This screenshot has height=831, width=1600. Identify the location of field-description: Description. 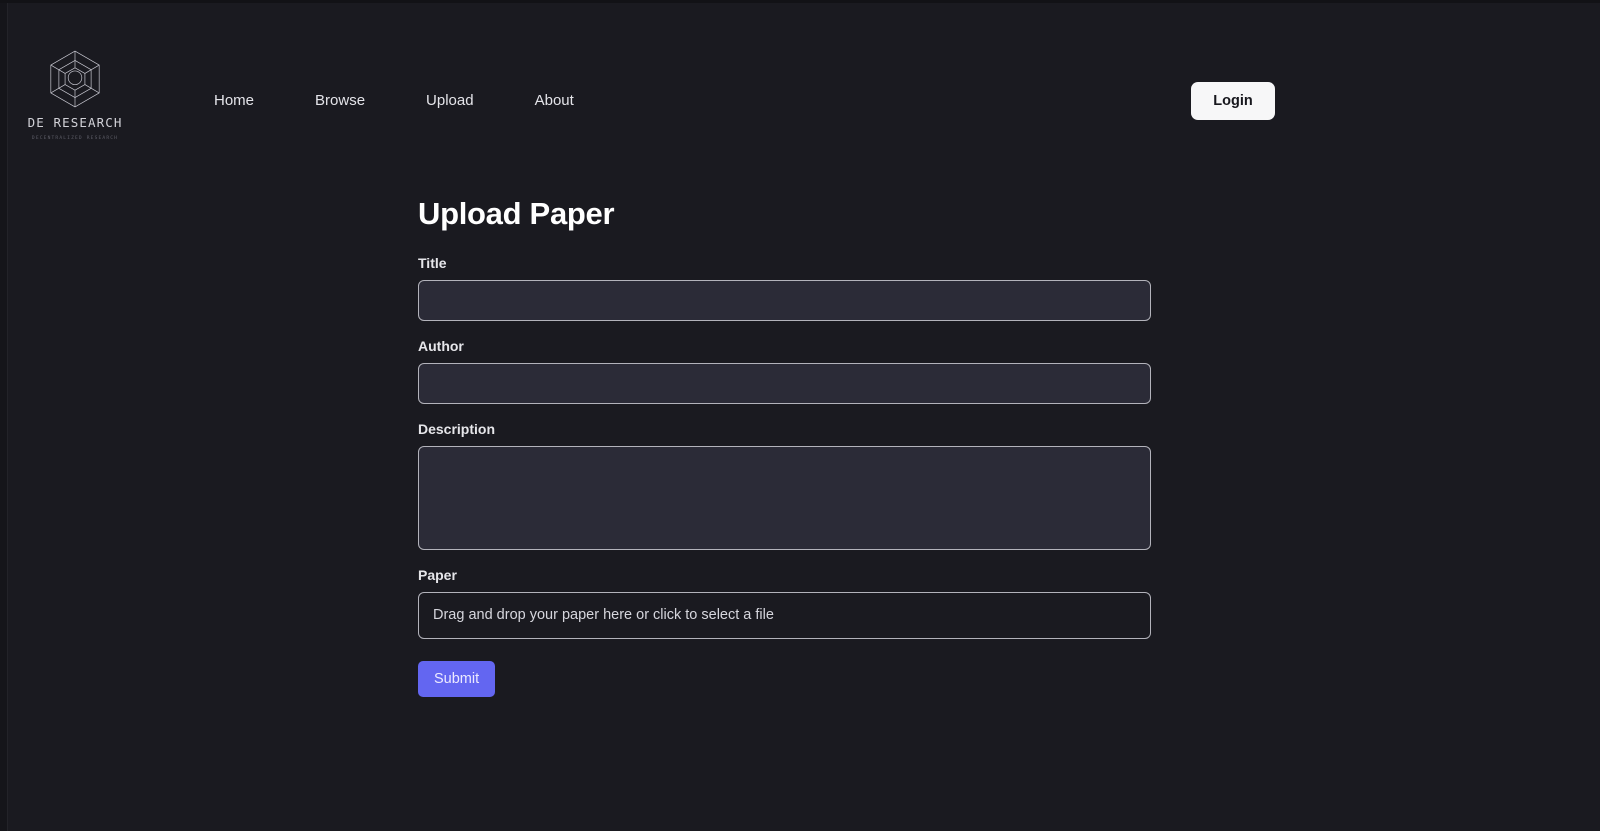
(784, 485).